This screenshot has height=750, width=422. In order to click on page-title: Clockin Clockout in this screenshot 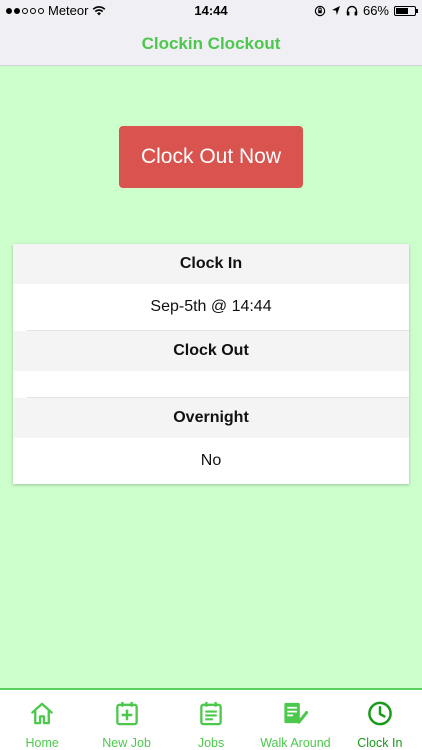, I will do `click(211, 43)`.